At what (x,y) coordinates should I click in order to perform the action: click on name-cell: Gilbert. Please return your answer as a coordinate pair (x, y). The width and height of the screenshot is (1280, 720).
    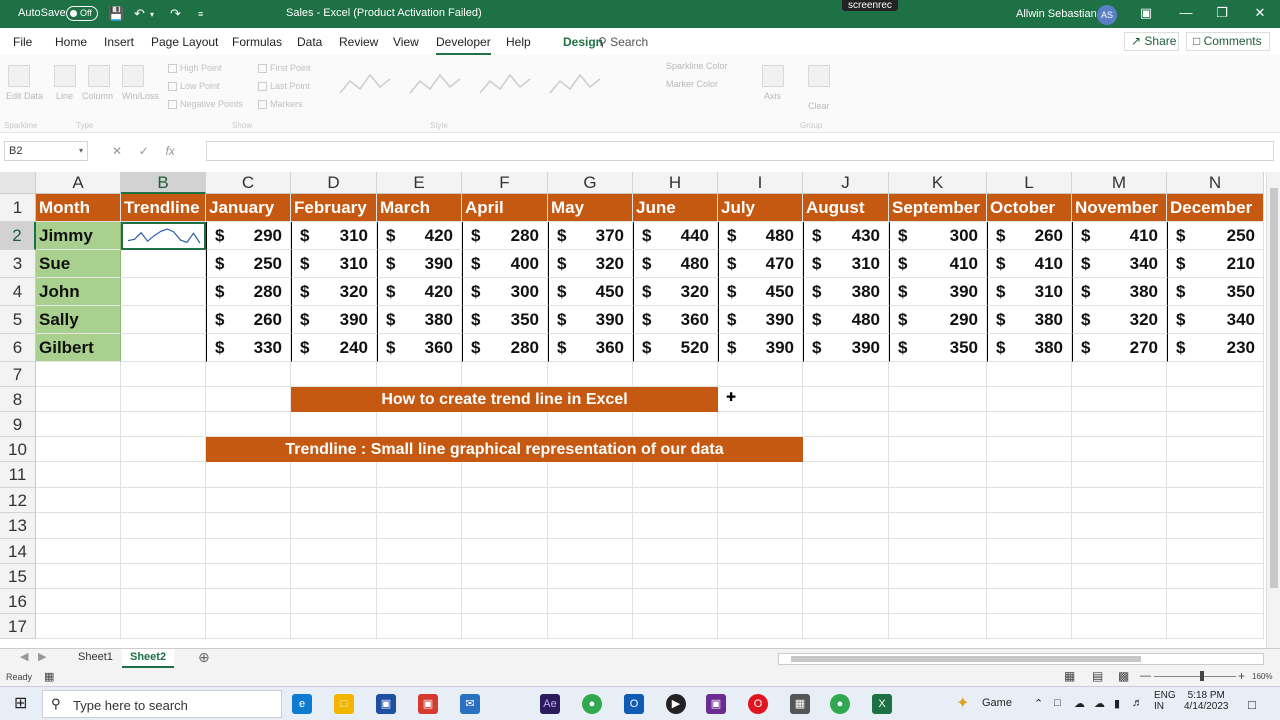
    Looking at the image, I should click on (78, 348).